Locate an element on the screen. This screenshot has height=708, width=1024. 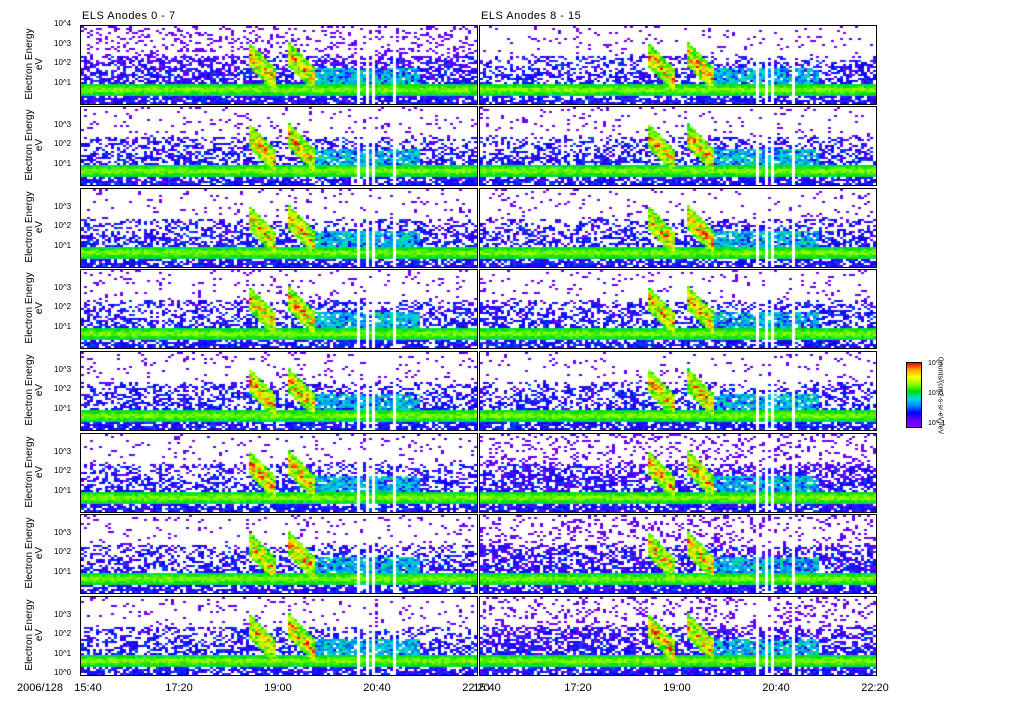
left-column-title: ELS Anodes 0 - 7 is located at coordinates (129, 16).